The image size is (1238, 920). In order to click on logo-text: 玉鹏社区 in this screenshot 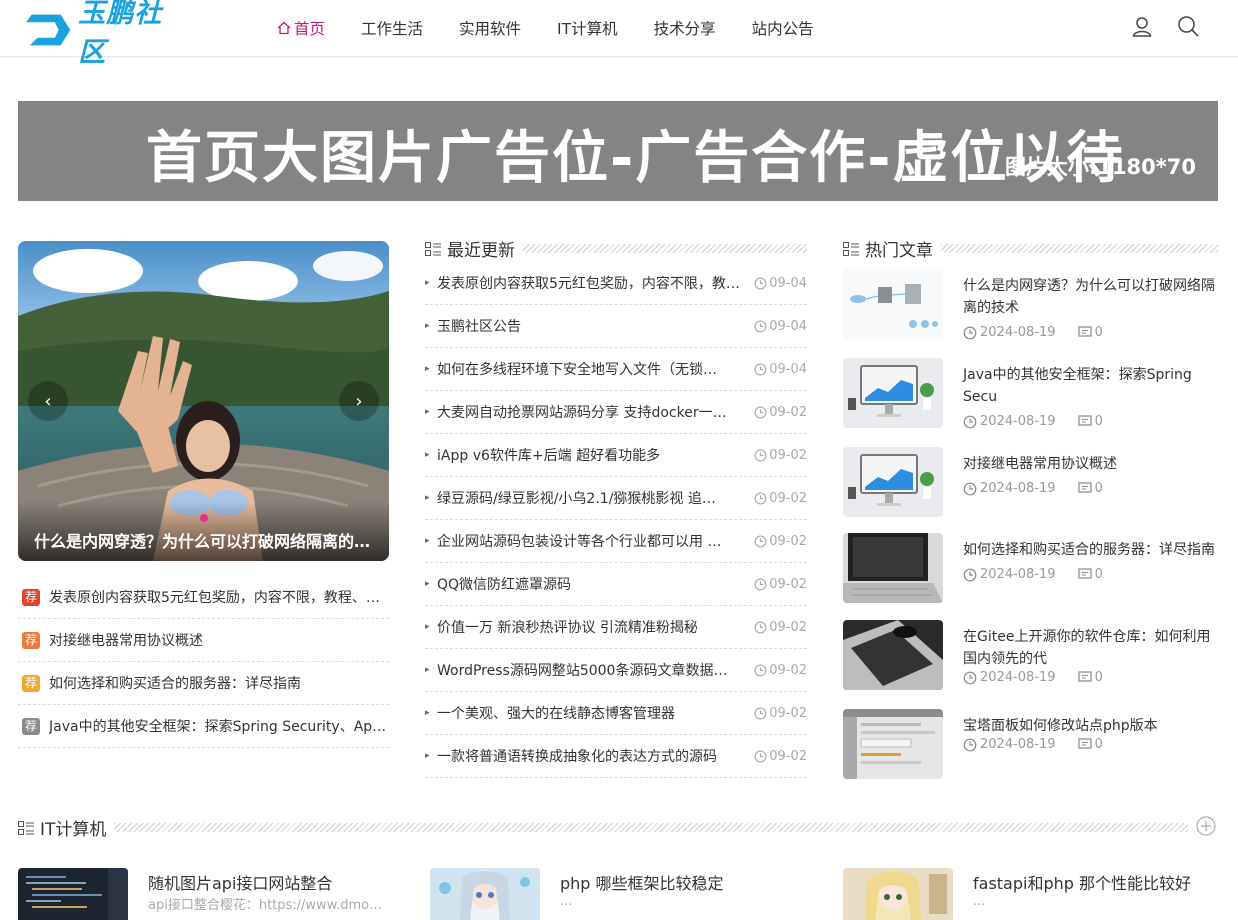, I will do `click(120, 34)`.